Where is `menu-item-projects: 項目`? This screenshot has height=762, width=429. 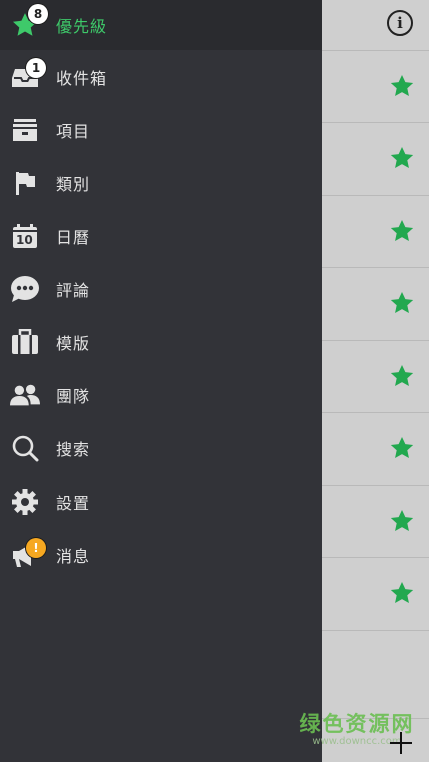
menu-item-projects: 項目 is located at coordinates (161, 130).